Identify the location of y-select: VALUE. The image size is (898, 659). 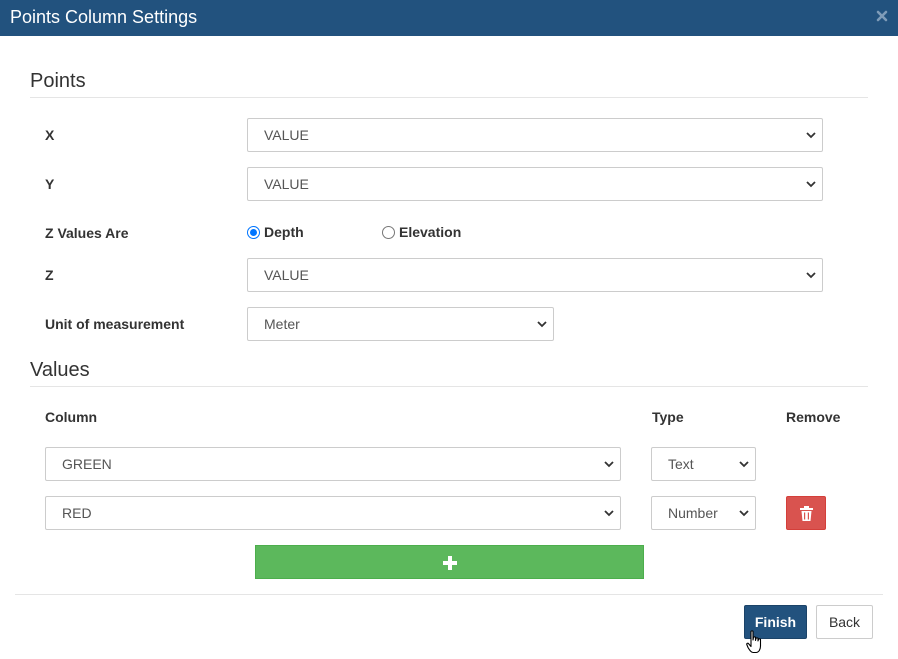
(535, 184).